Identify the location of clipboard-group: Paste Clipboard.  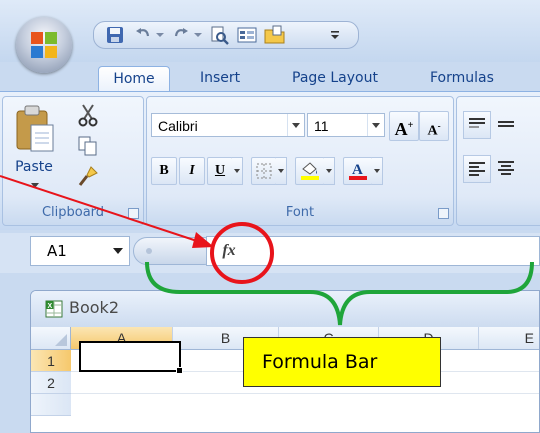
(73, 161).